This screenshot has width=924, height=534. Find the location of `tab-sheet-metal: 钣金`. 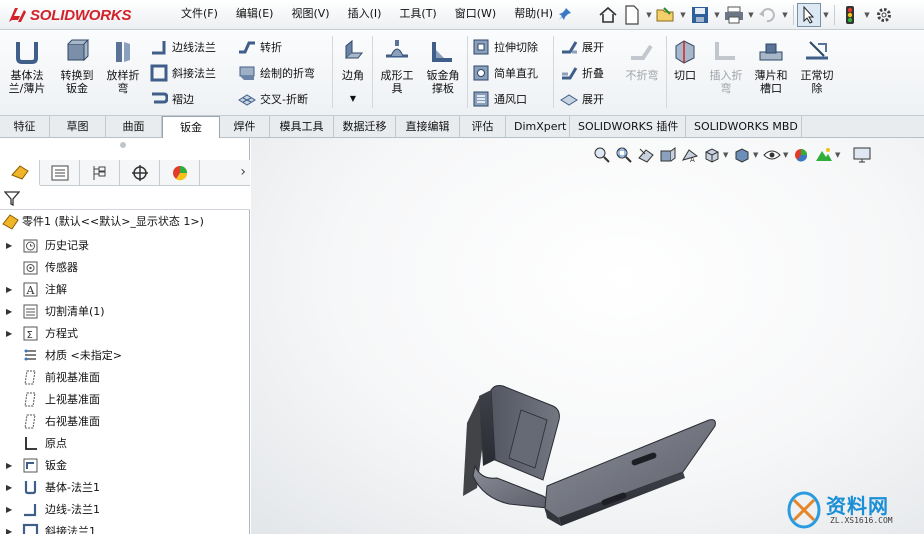

tab-sheet-metal: 钣金 is located at coordinates (191, 127).